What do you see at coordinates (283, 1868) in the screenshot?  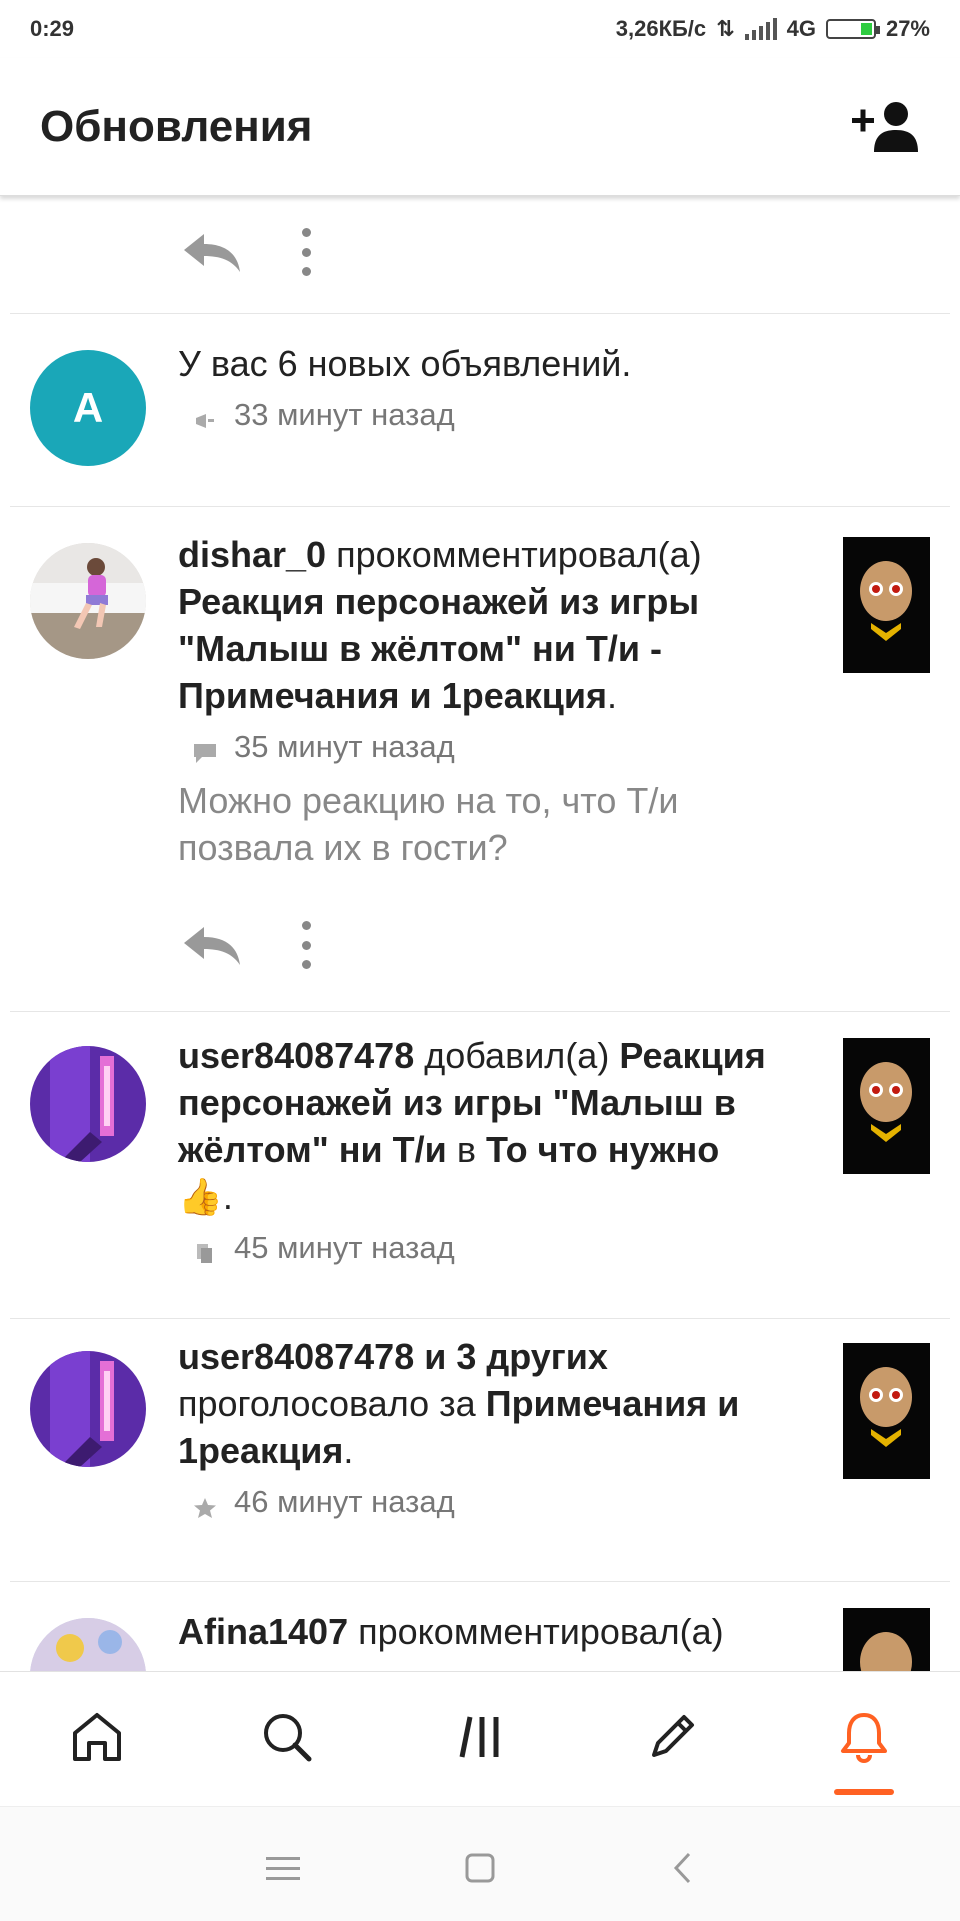 I see `menu-icon` at bounding box center [283, 1868].